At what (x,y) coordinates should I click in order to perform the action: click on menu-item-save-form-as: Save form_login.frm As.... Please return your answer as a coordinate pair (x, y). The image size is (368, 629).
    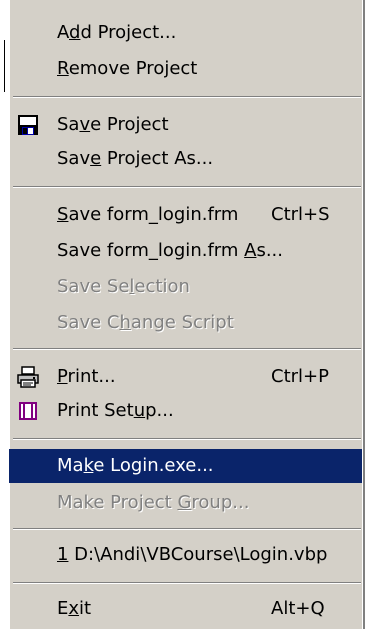
    Looking at the image, I should click on (187, 251).